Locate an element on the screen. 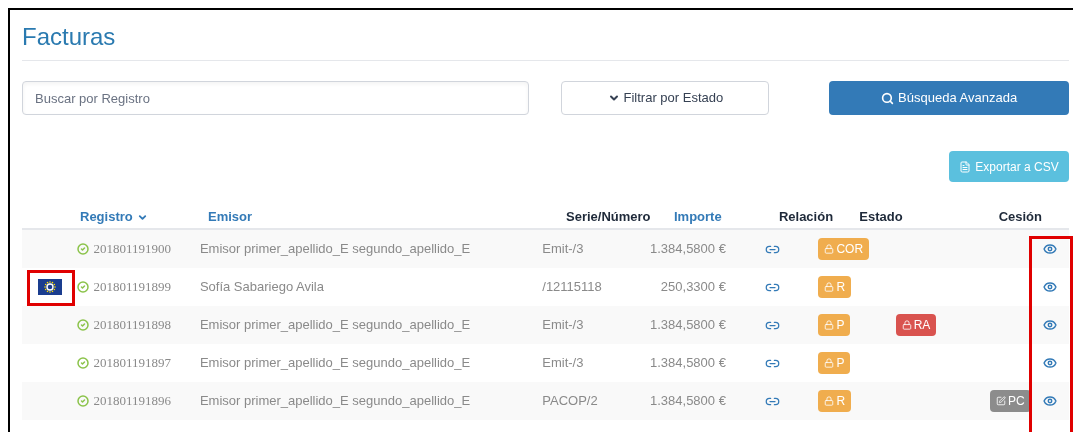  status-badge: PC is located at coordinates (1010, 401).